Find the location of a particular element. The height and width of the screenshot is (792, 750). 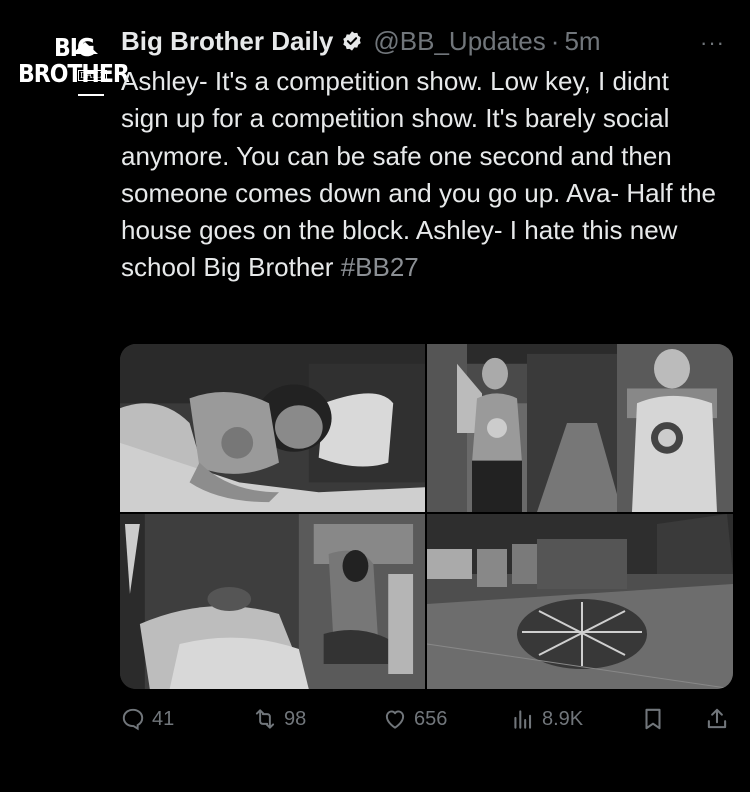

display-name: Big Brother Daily is located at coordinates (227, 41).